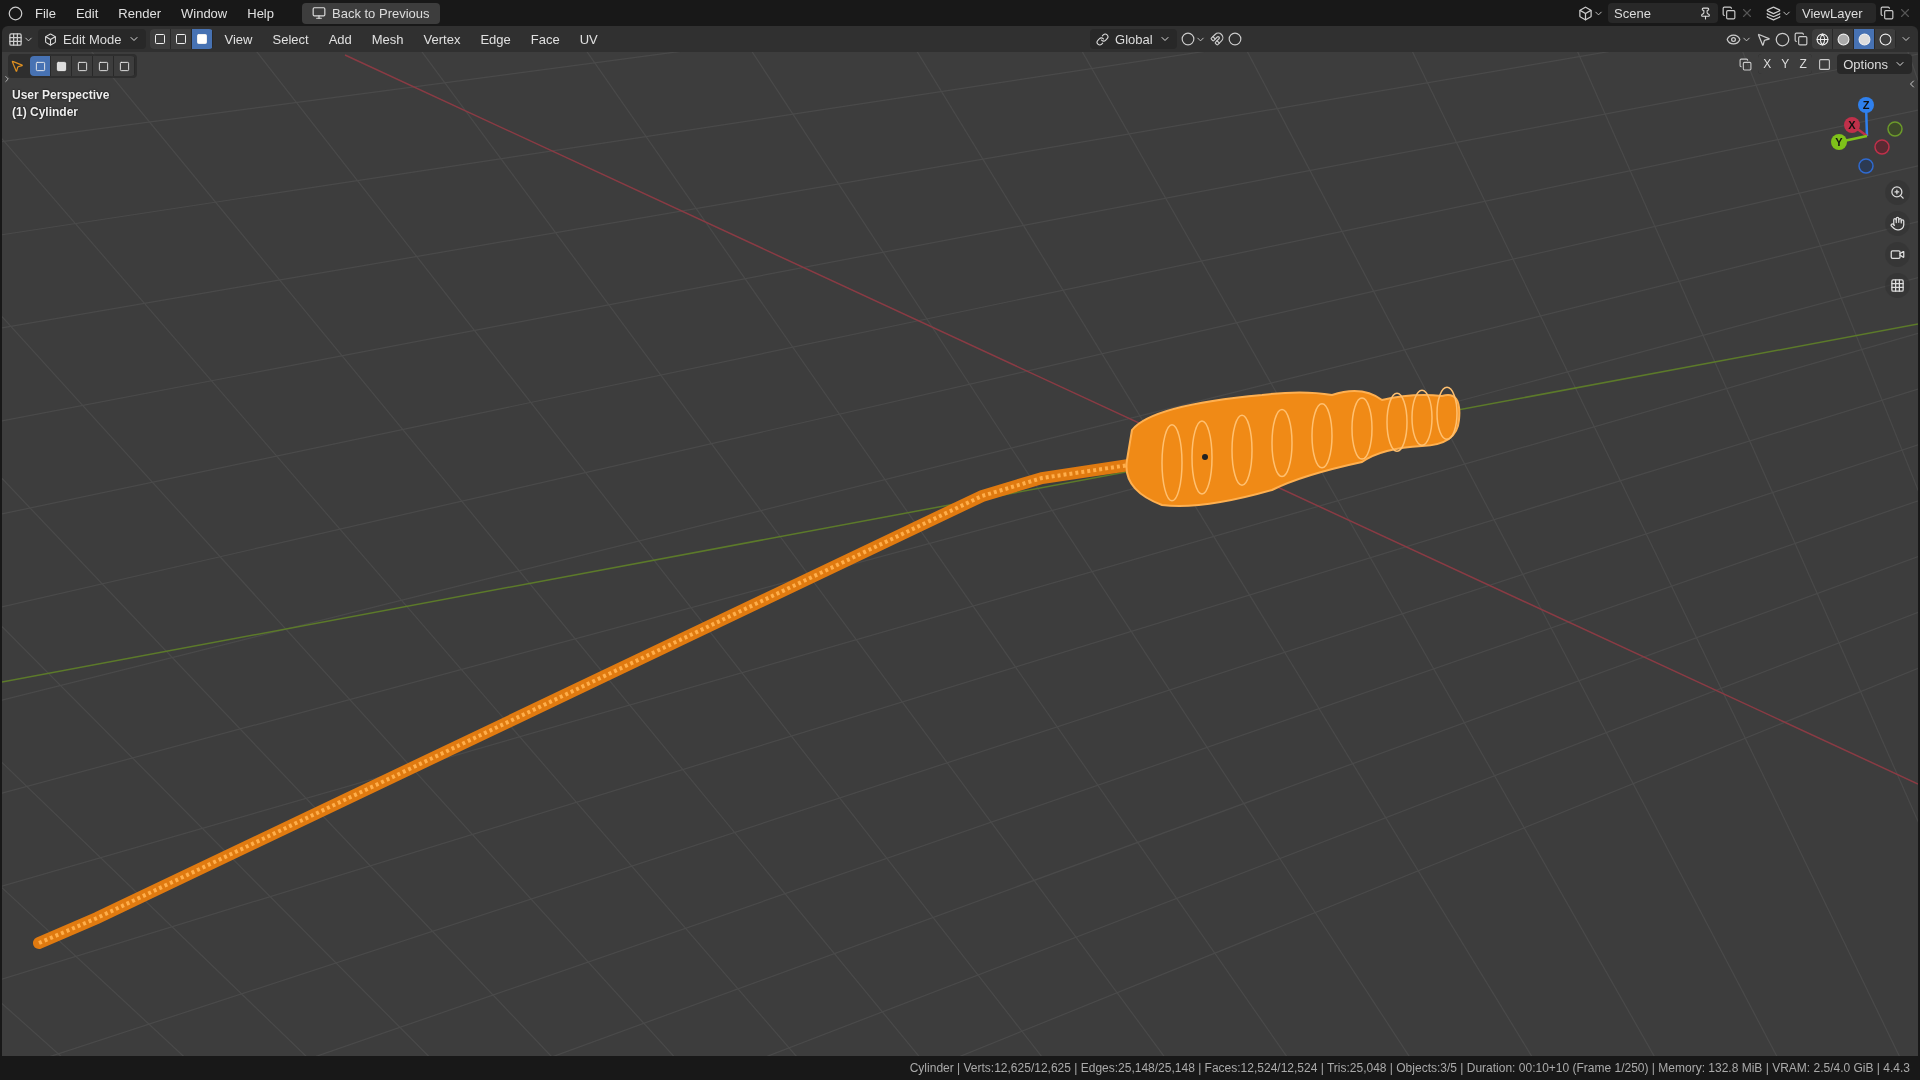  I want to click on layers-icon, so click(1779, 13).